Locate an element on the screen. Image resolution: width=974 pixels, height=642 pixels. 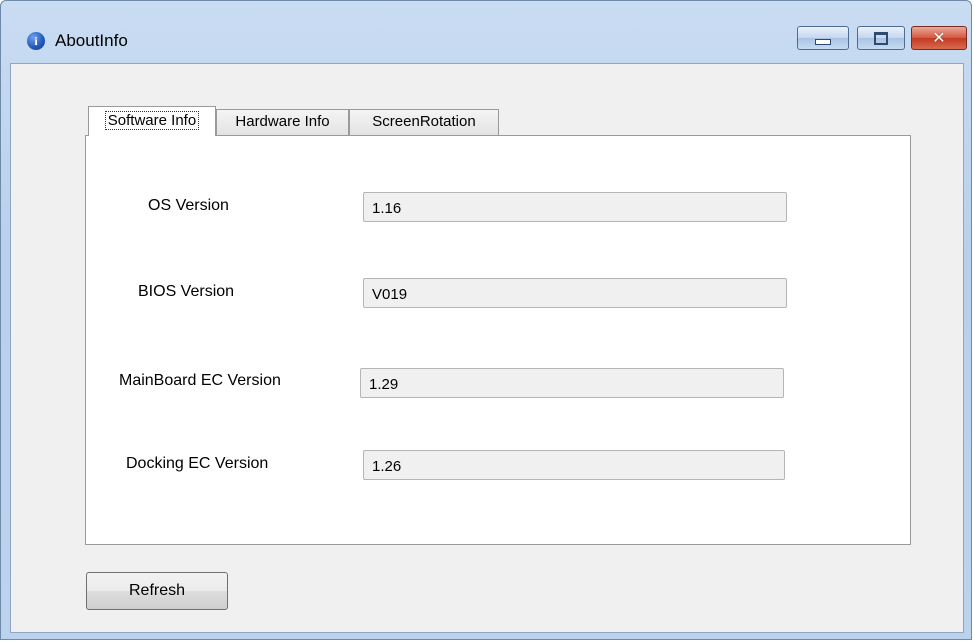
minimize-icon is located at coordinates (823, 42).